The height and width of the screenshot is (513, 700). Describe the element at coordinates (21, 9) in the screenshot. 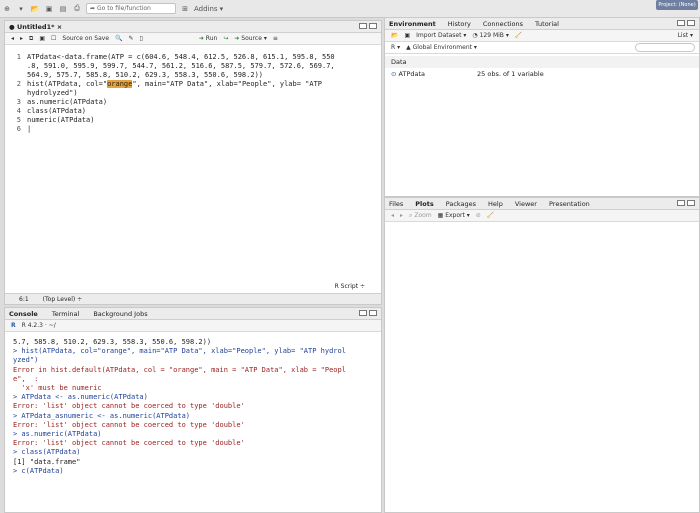

I see `open-project-icon: ▾` at that location.